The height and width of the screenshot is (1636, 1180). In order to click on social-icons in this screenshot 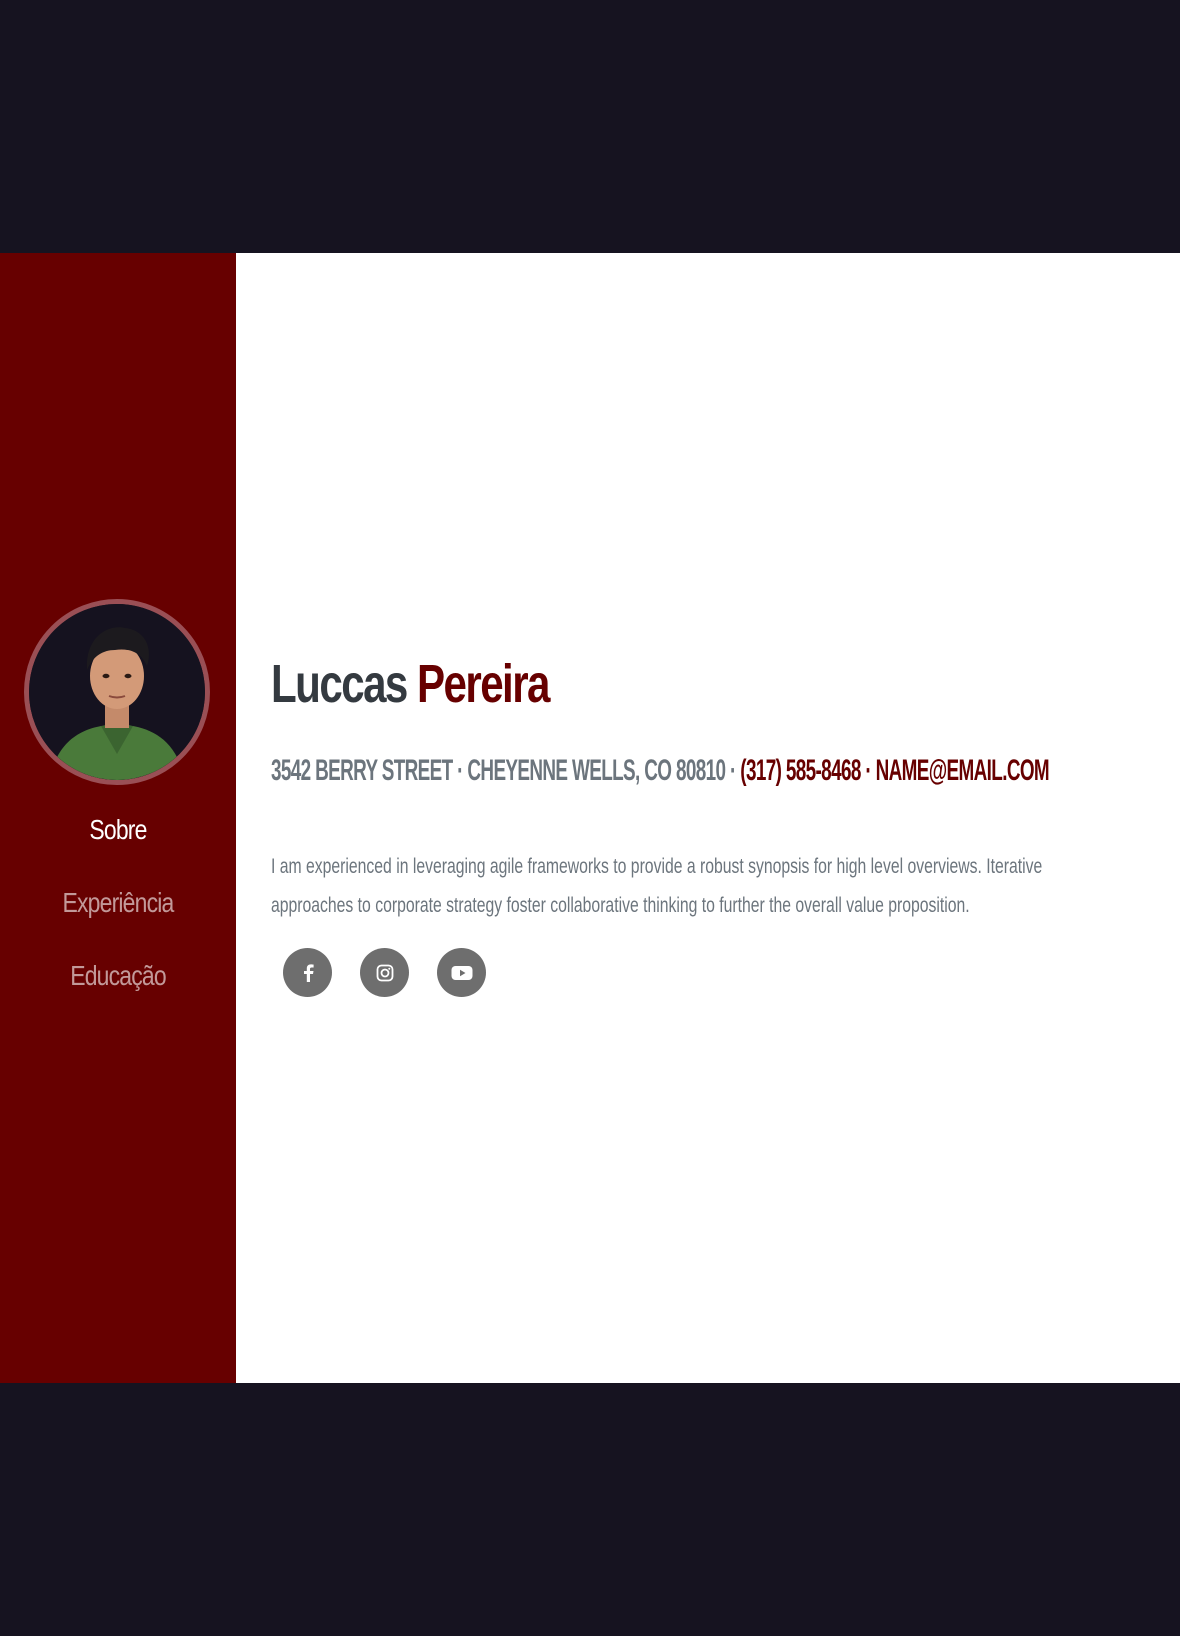, I will do `click(384, 972)`.